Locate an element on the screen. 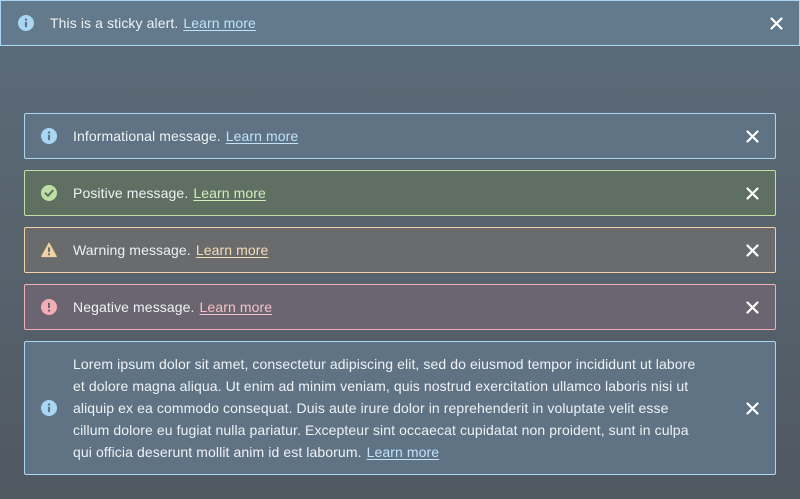 The width and height of the screenshot is (800, 499). alert-content: Negative message. Learn more is located at coordinates (400, 307).